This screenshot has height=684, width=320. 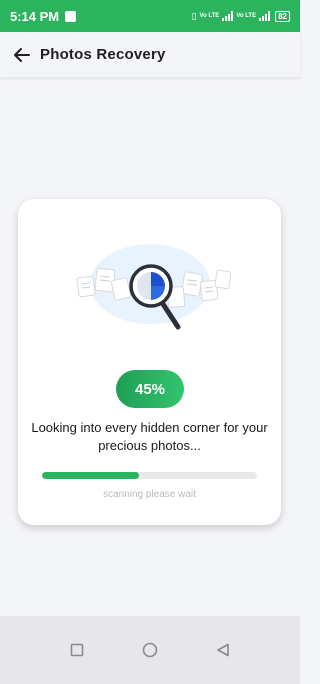 I want to click on circle-home-icon, so click(x=150, y=650).